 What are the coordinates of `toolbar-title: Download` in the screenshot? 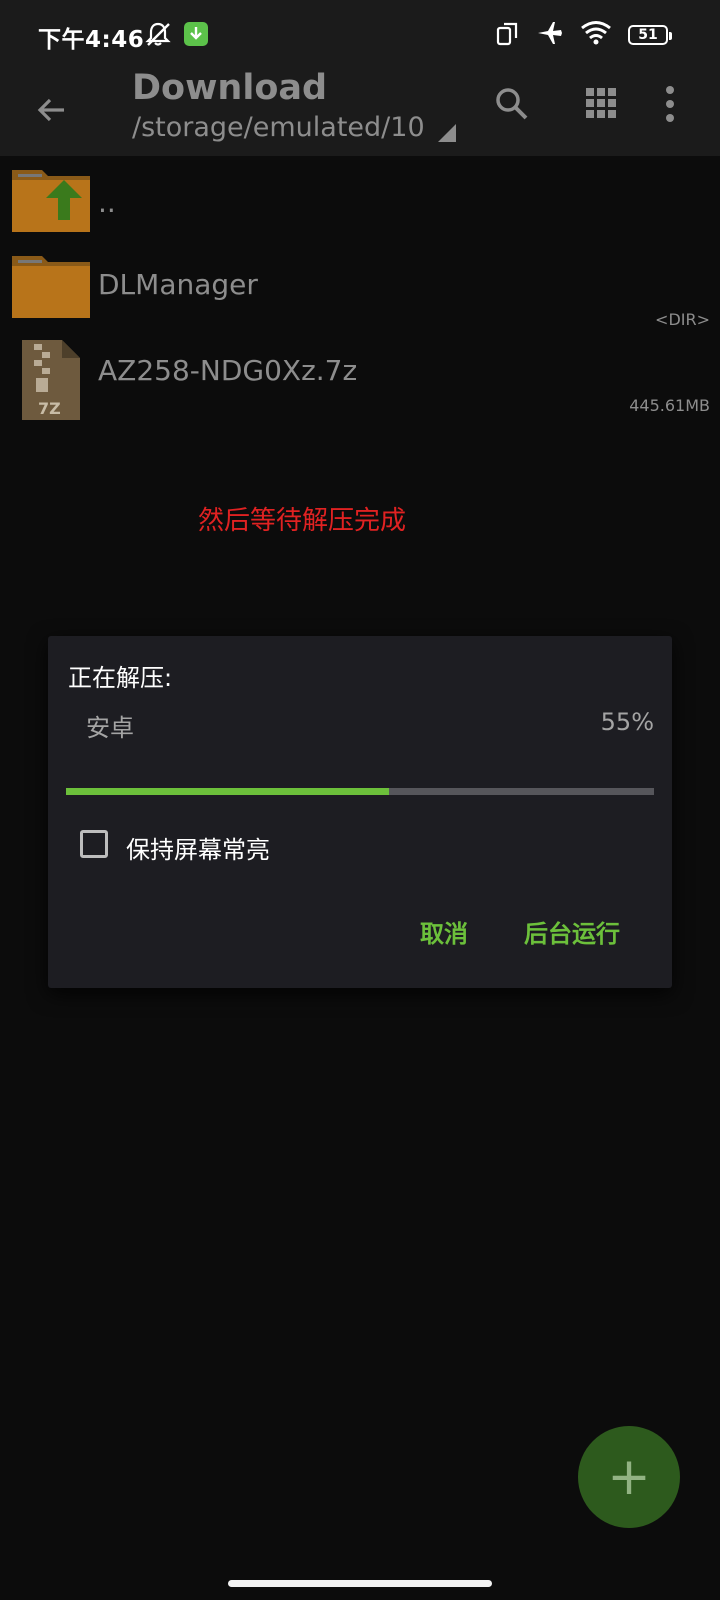 It's located at (230, 88).